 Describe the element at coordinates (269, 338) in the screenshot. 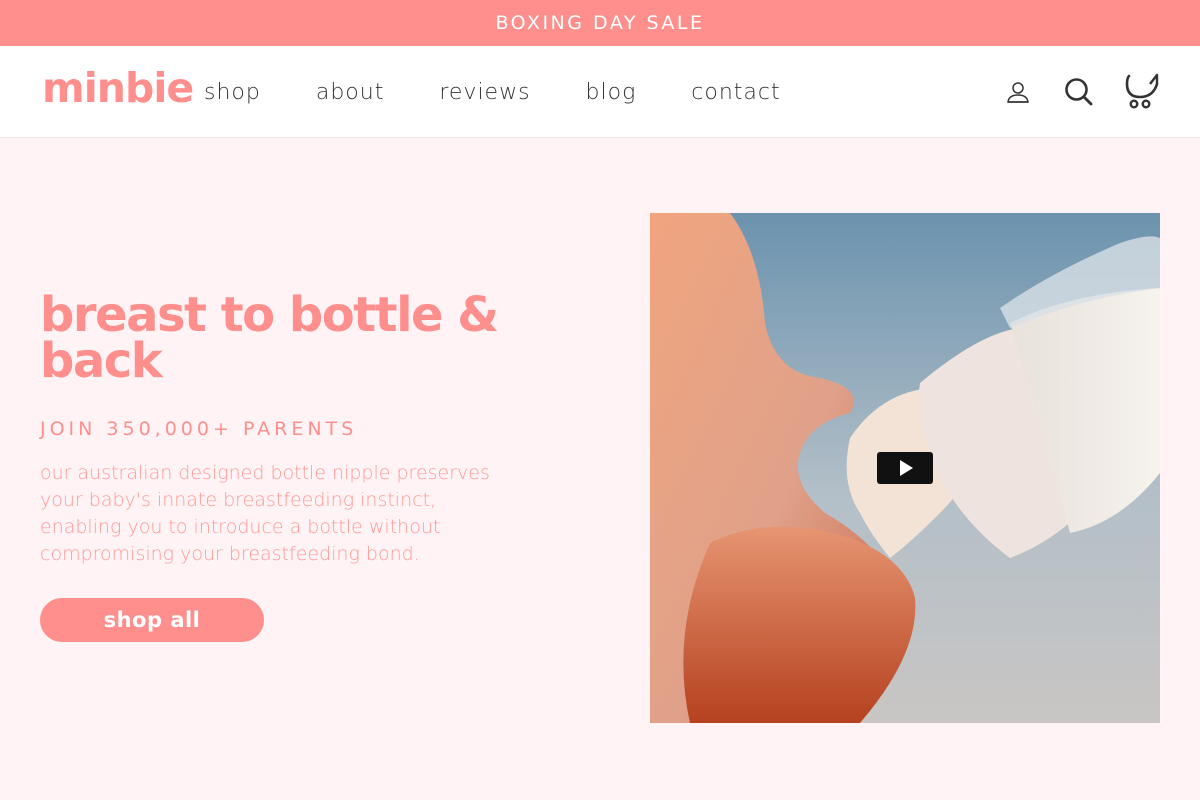

I see `hero-title: breast to bottle & back` at that location.